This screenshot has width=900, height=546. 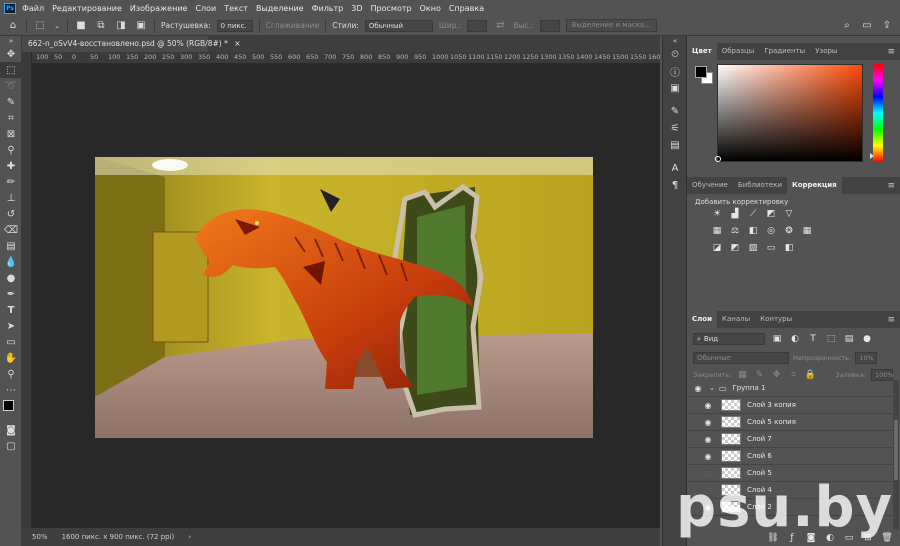 What do you see at coordinates (790, 388) in the screenshot?
I see `layer-group: ◉ ⌄ ▭ Группа 1` at bounding box center [790, 388].